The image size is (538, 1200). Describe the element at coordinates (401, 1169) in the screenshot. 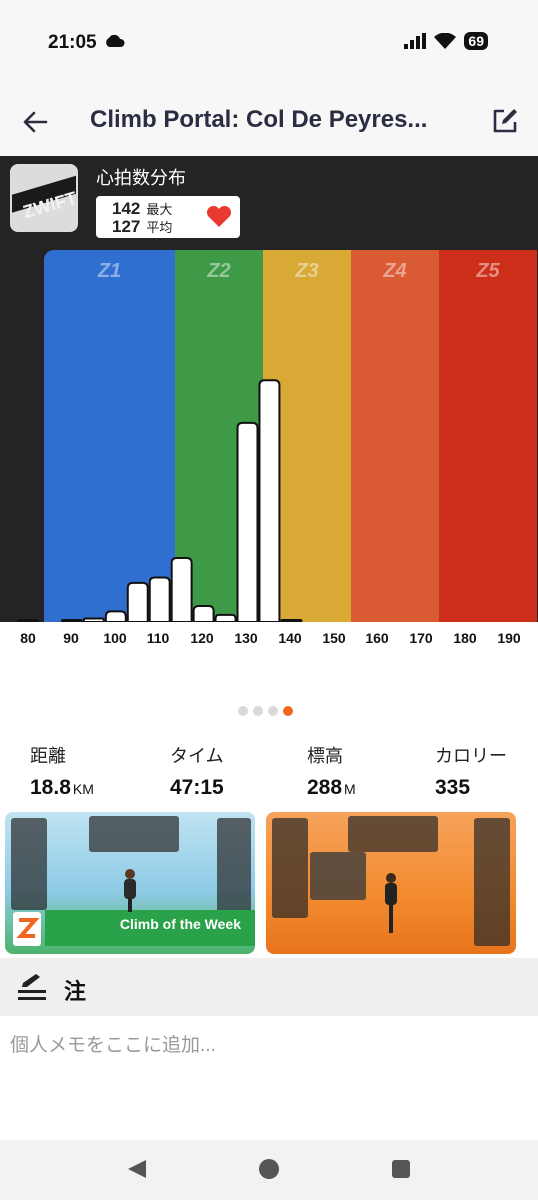

I see `nav-recents-icon` at that location.